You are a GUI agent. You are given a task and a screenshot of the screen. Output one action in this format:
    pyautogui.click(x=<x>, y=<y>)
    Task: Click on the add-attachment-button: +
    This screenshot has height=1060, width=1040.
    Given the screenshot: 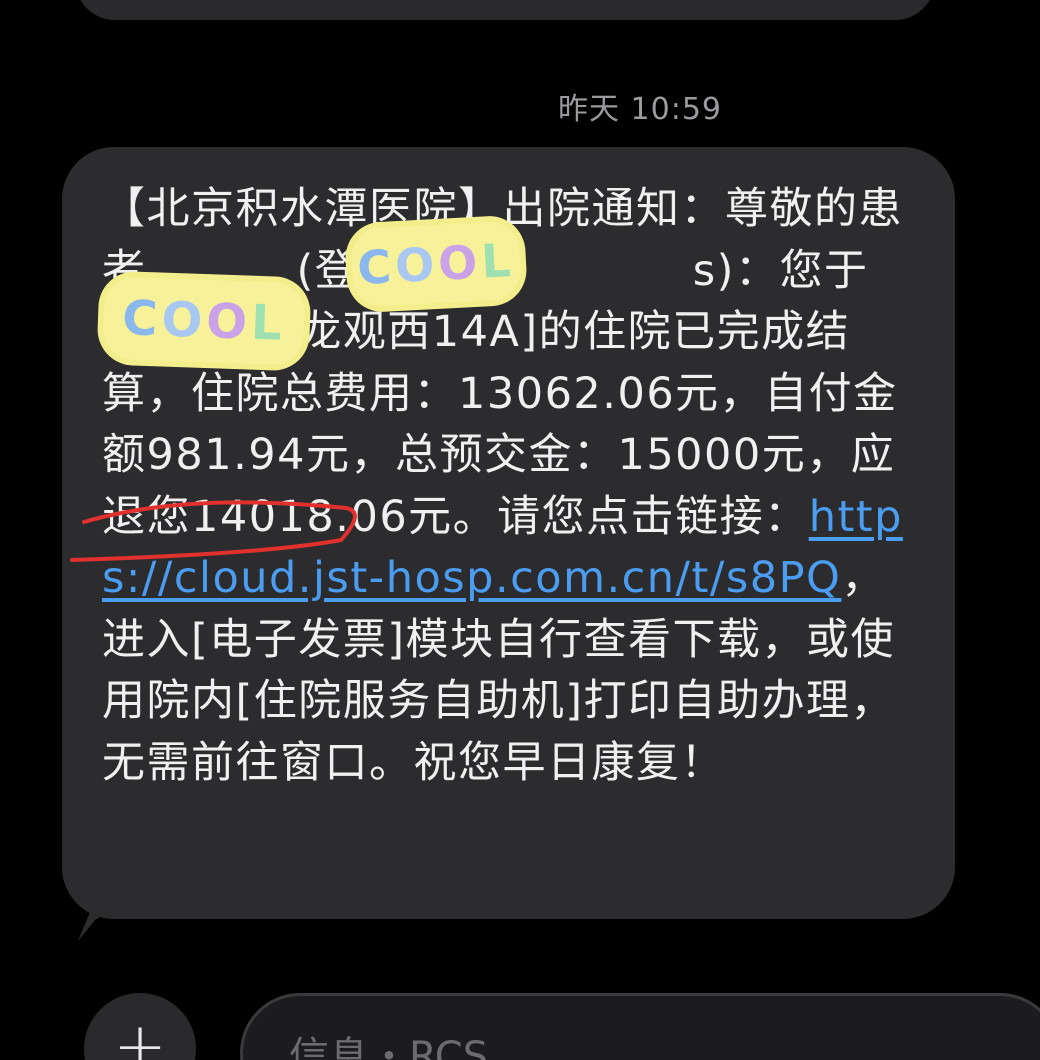 What is the action you would take?
    pyautogui.click(x=140, y=1026)
    